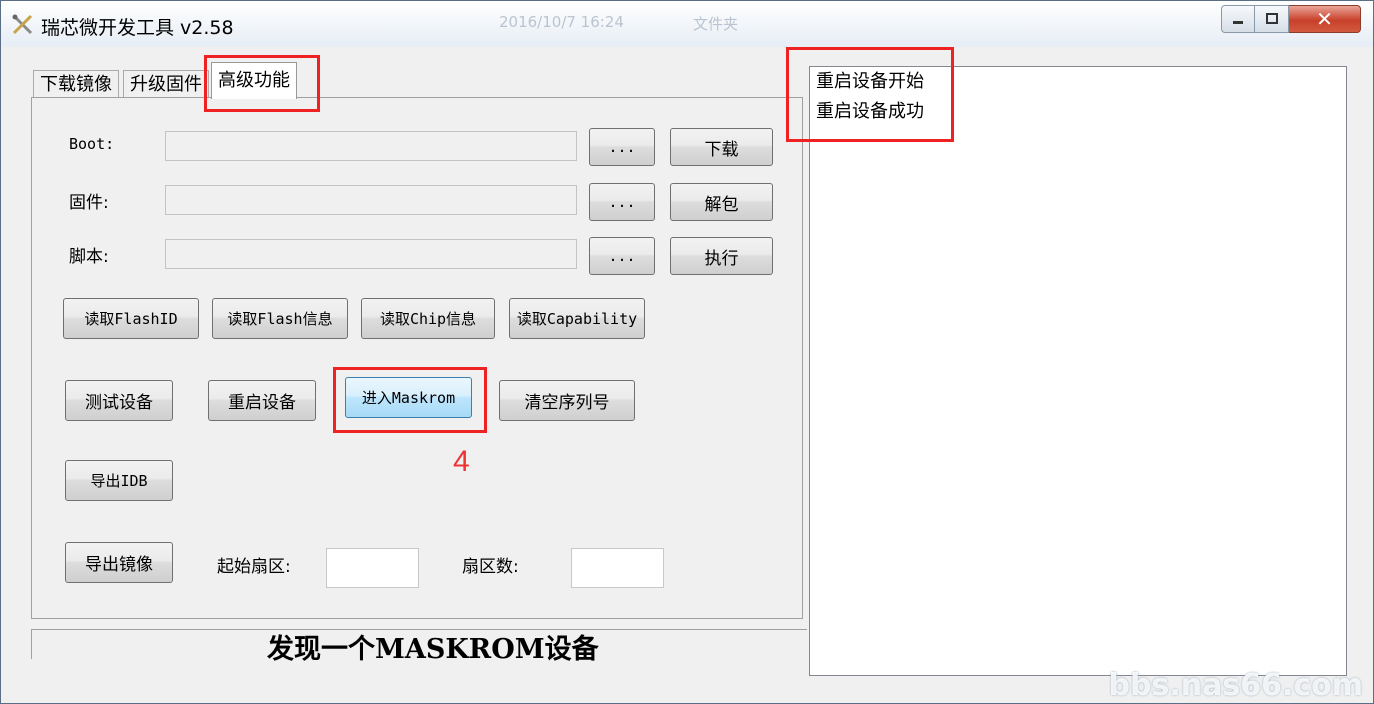 The image size is (1374, 704). I want to click on minimize-icon, so click(1238, 22).